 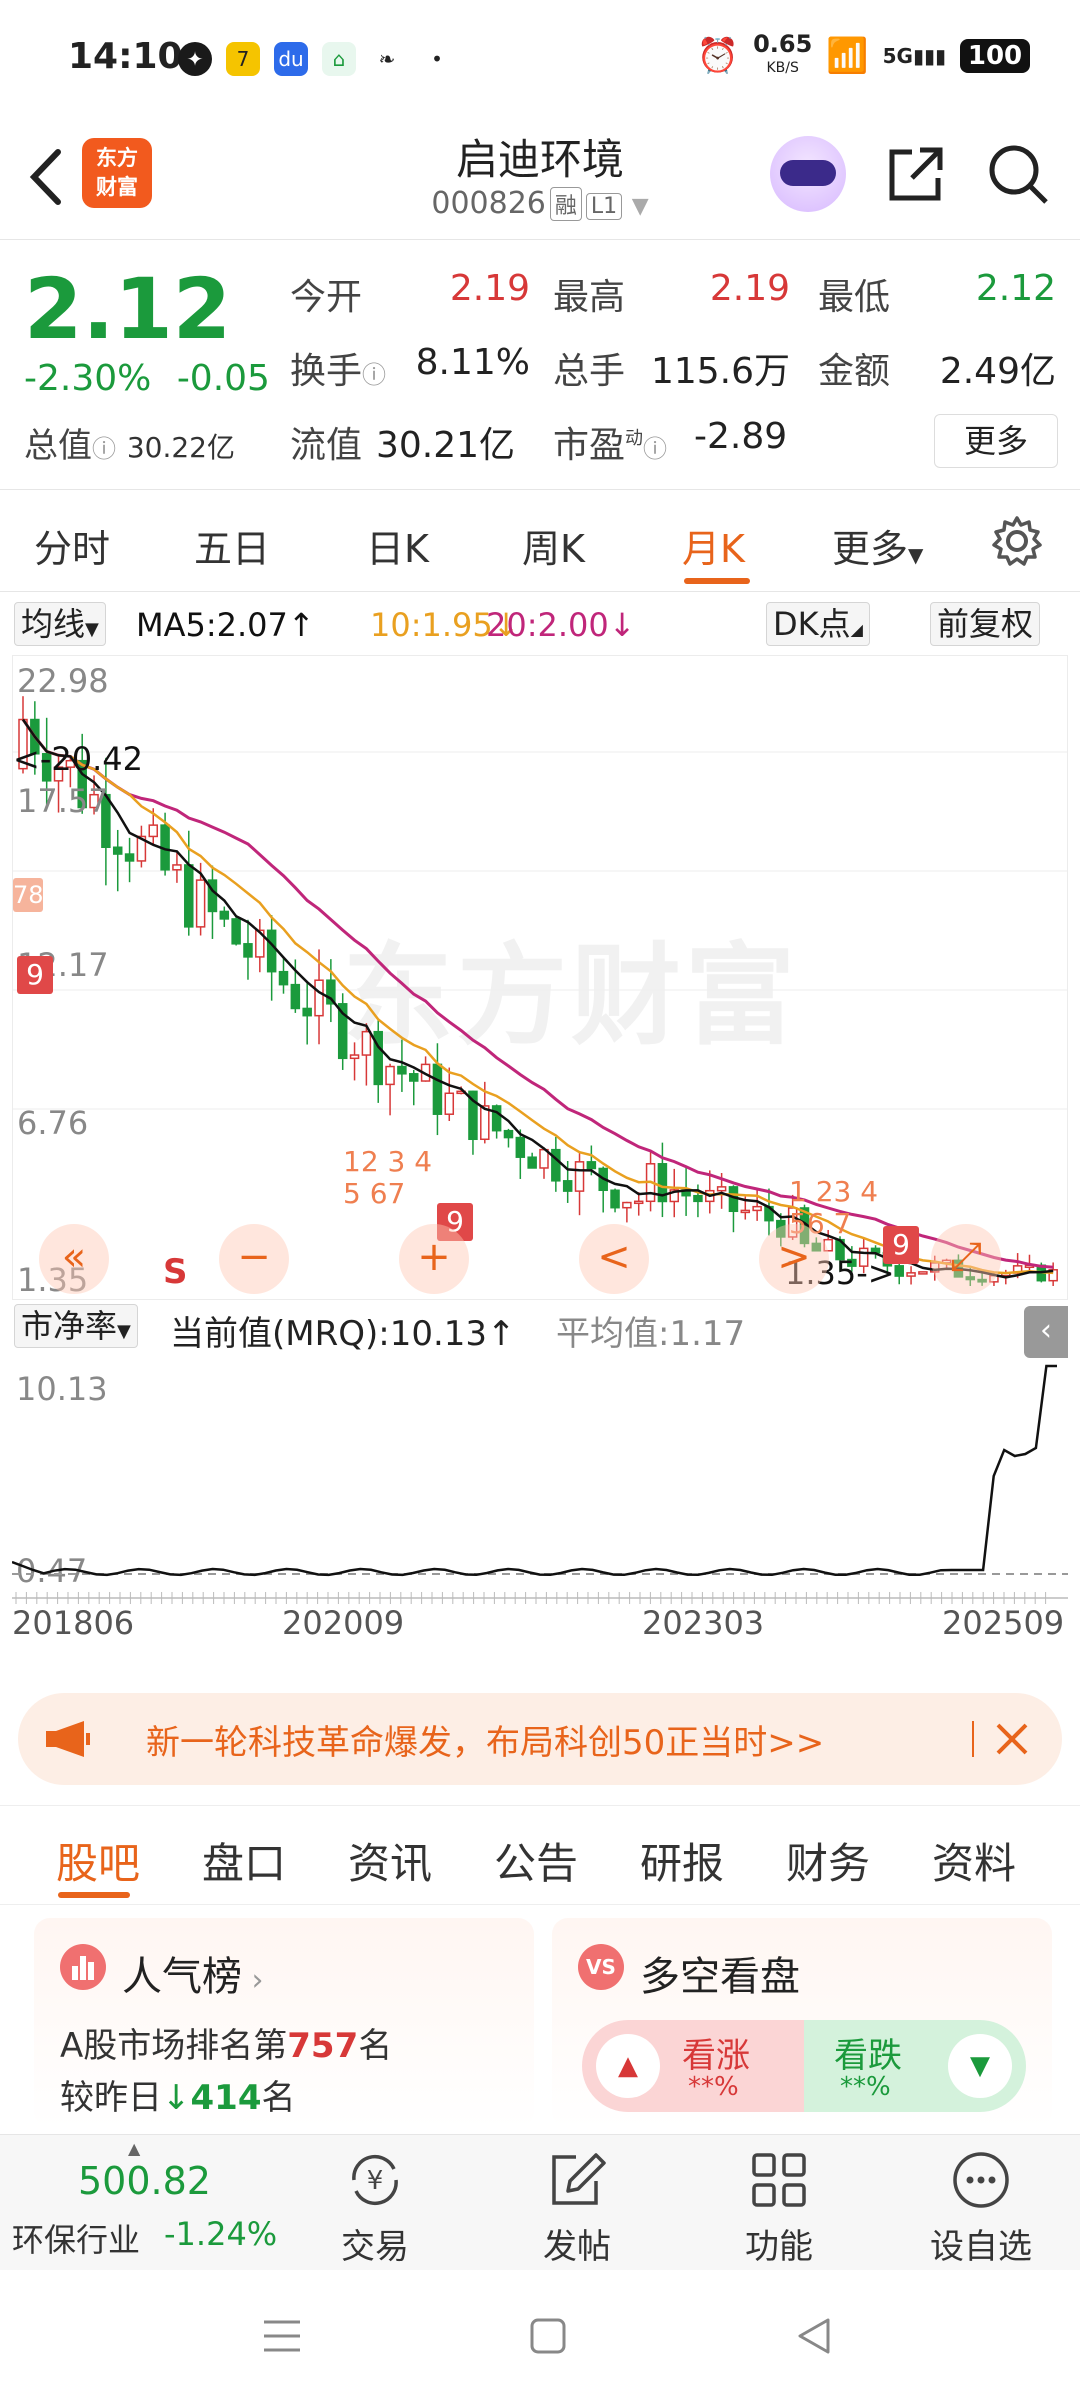 I want to click on nav-watchlist: 设自选, so click(x=981, y=2203).